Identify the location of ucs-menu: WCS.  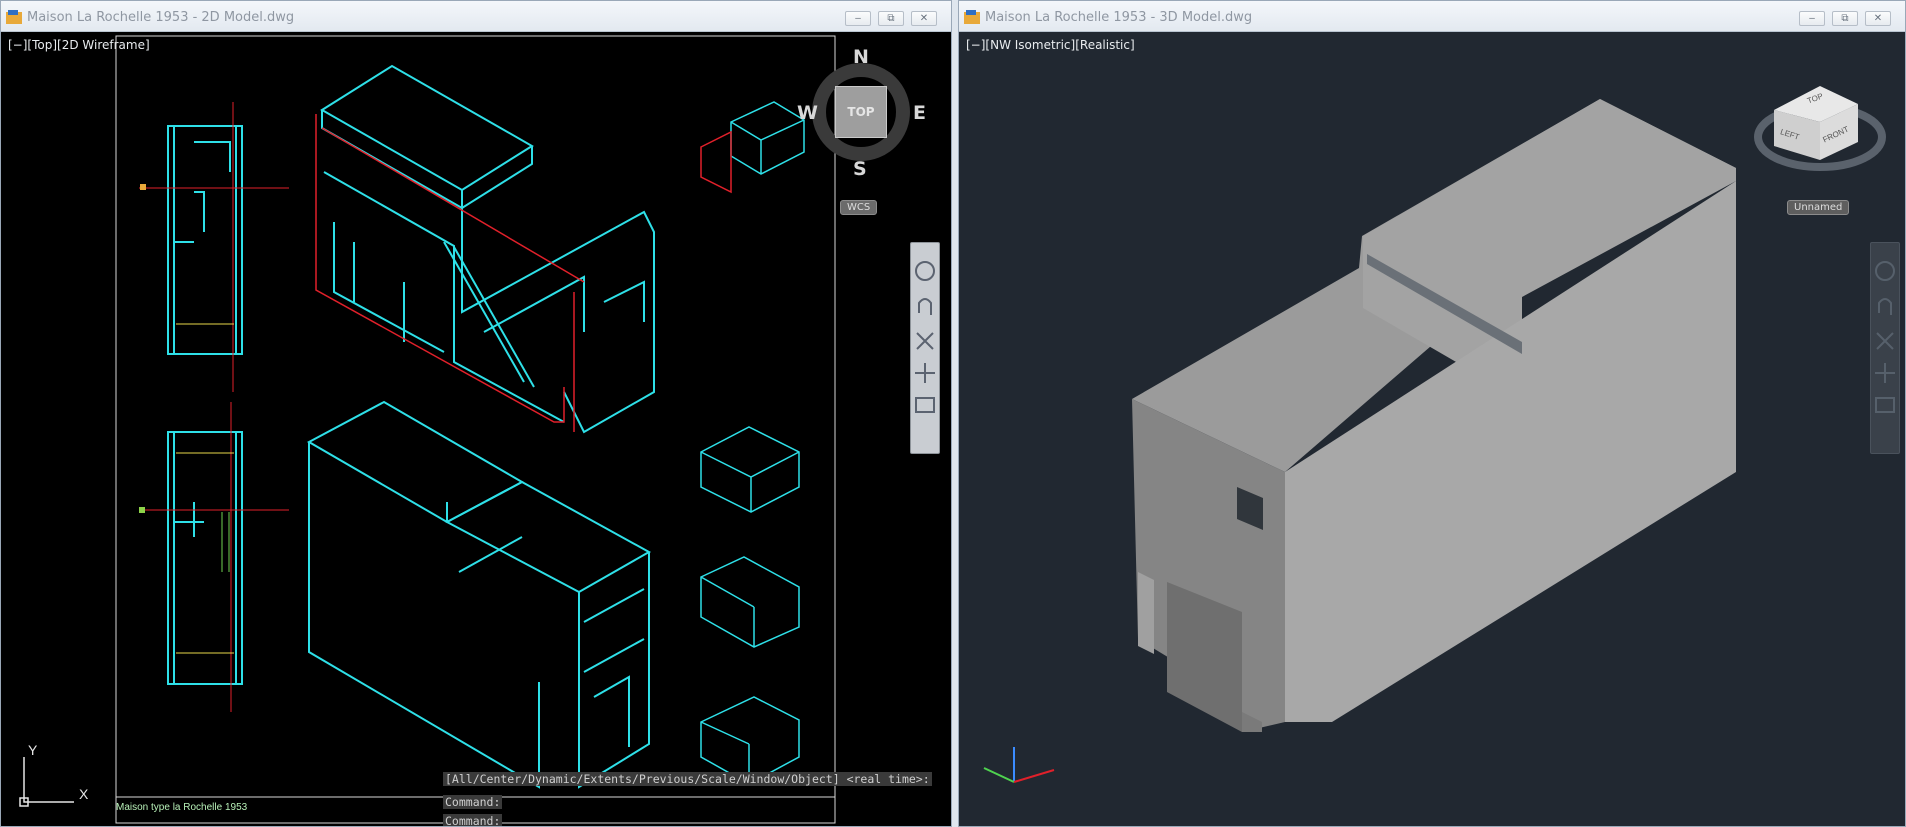
(859, 207).